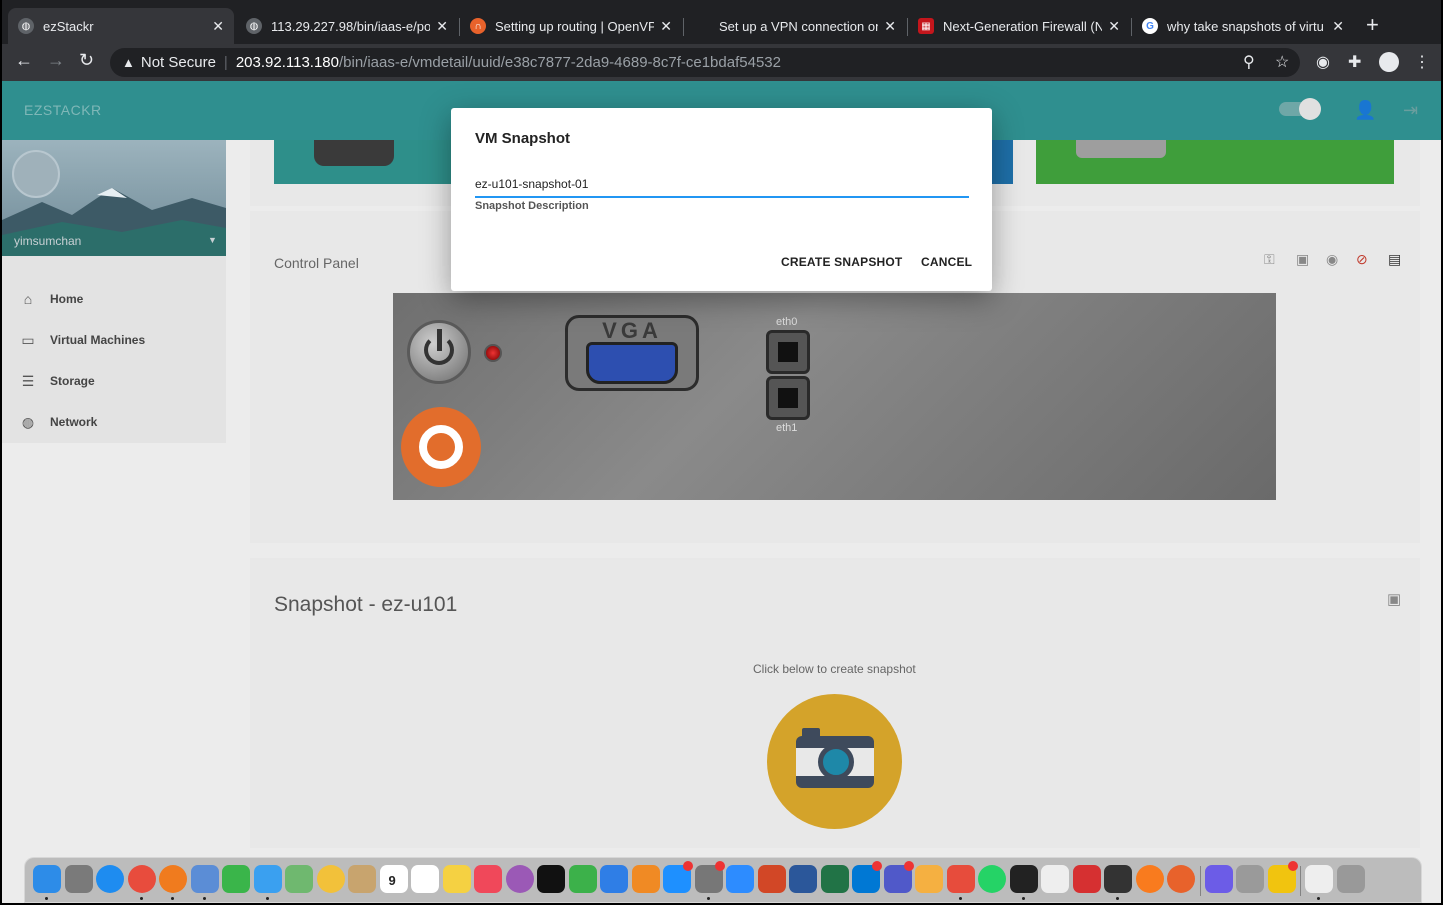 This screenshot has width=1443, height=905. Describe the element at coordinates (299, 879) in the screenshot. I see `maps-icon` at that location.